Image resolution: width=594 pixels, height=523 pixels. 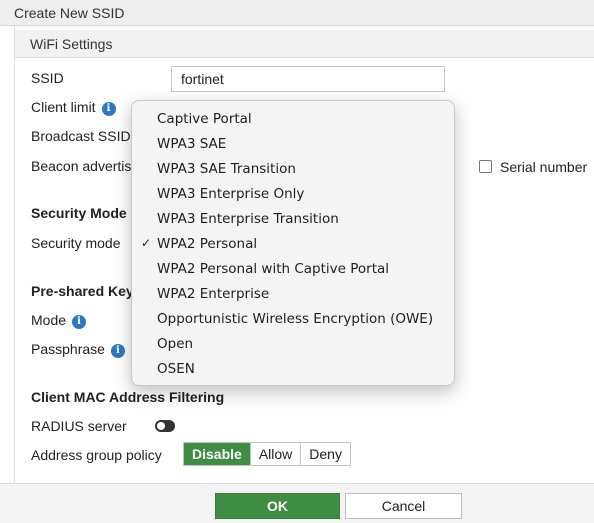 What do you see at coordinates (81, 136) in the screenshot?
I see `broadcast-ssid-label: Broadcast SSID` at bounding box center [81, 136].